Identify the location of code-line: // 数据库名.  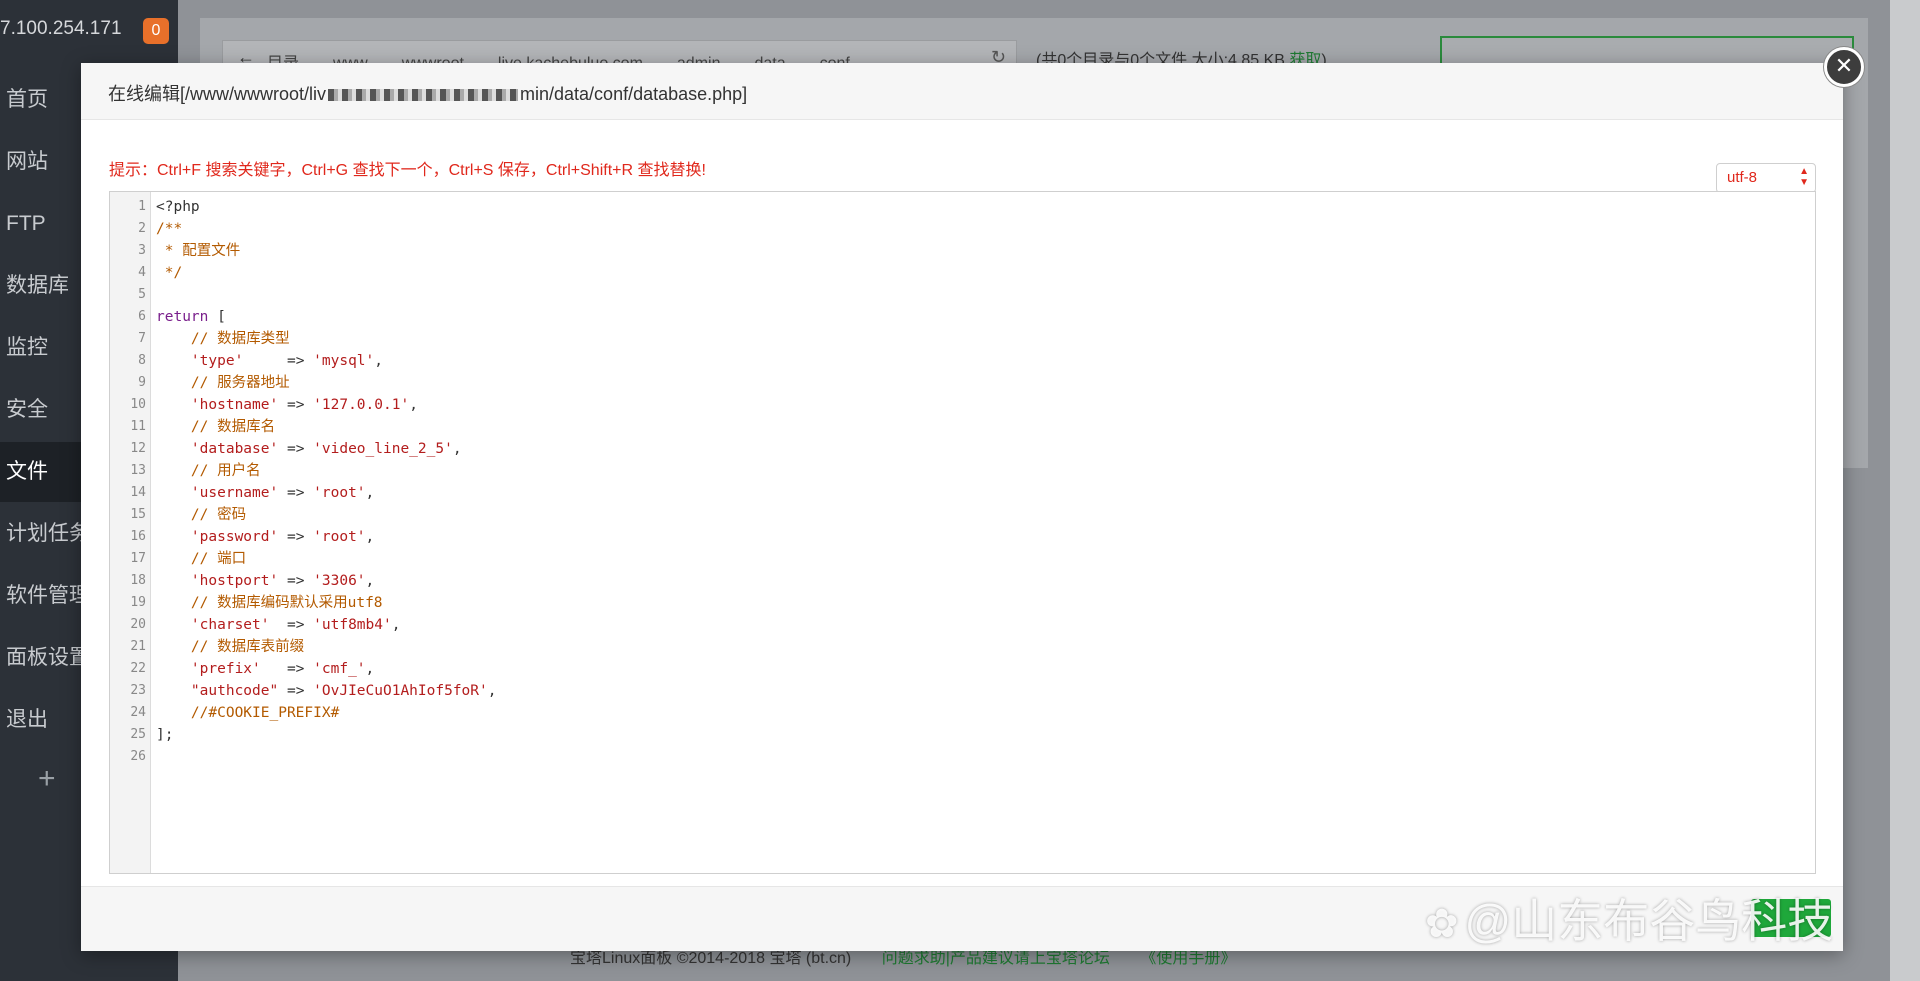
(215, 427).